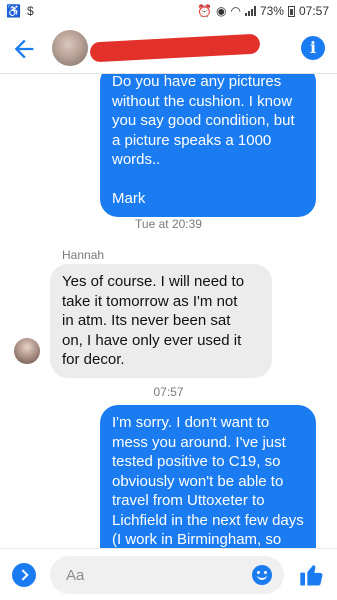  What do you see at coordinates (313, 11) in the screenshot?
I see `clock: 07:57` at bounding box center [313, 11].